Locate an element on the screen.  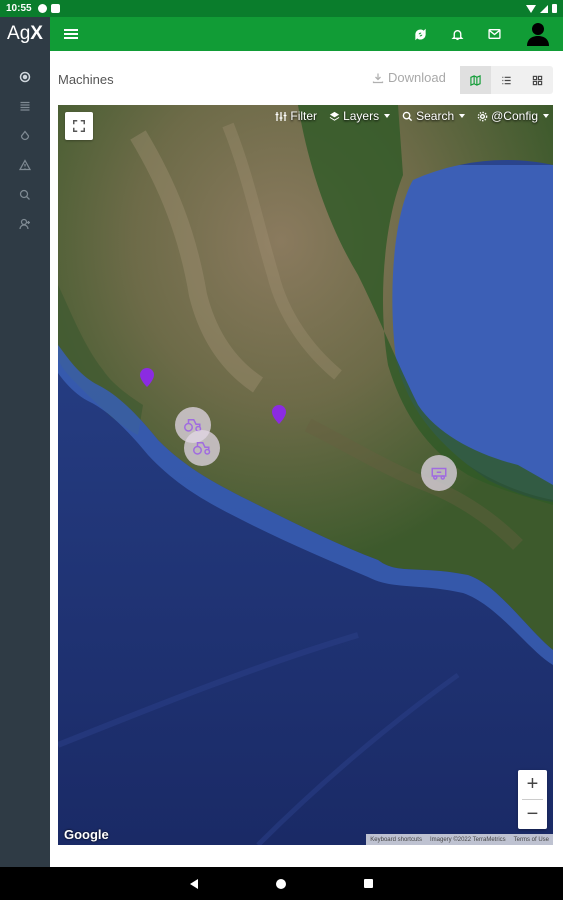
machine-icon is located at coordinates (439, 473).